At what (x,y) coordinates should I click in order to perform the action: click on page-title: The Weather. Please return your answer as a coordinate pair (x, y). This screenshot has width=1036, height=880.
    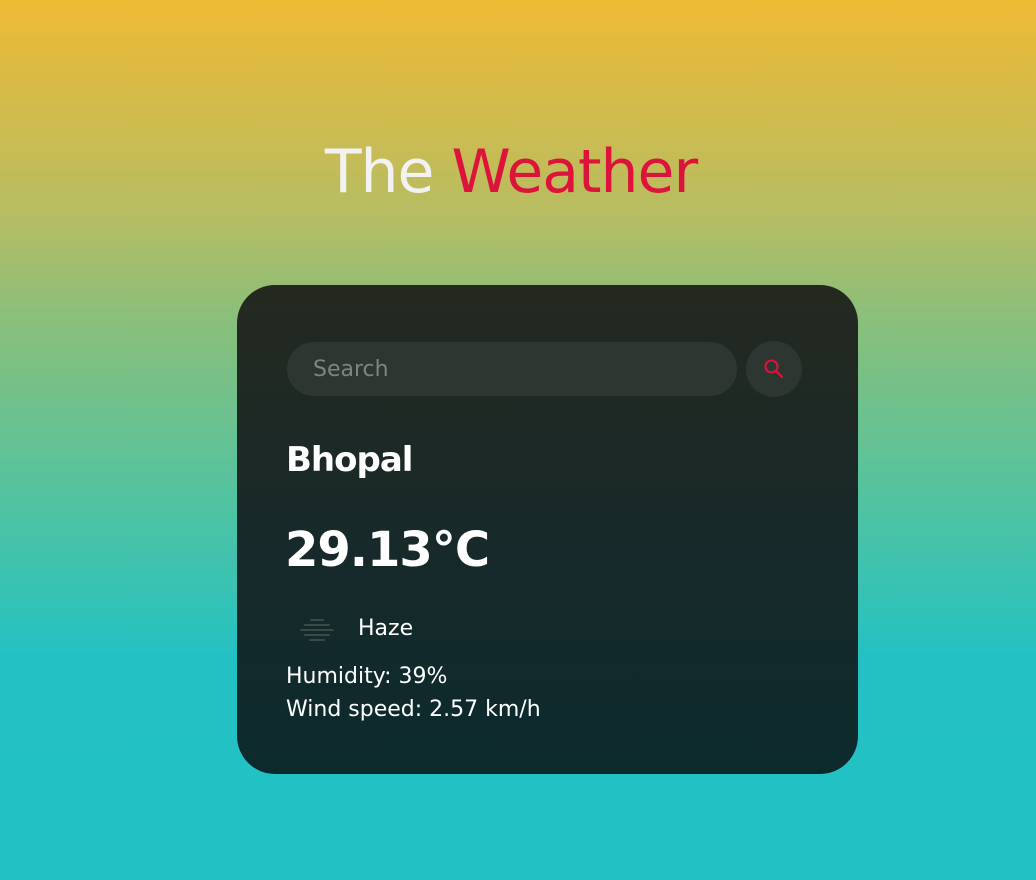
    Looking at the image, I should click on (511, 172).